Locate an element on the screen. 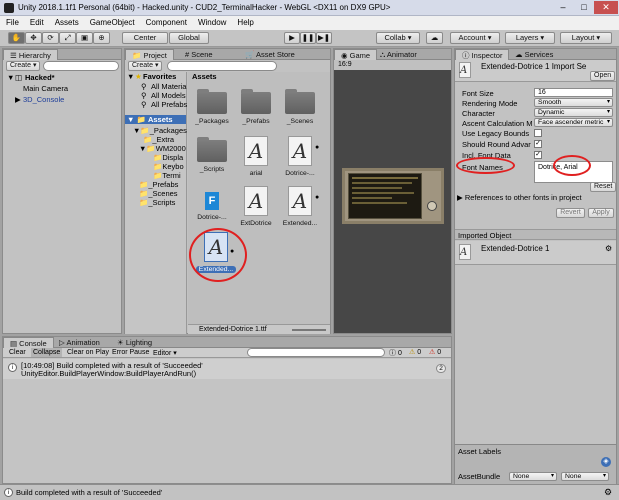  character-dropdown: Dynamic is located at coordinates (573, 112).